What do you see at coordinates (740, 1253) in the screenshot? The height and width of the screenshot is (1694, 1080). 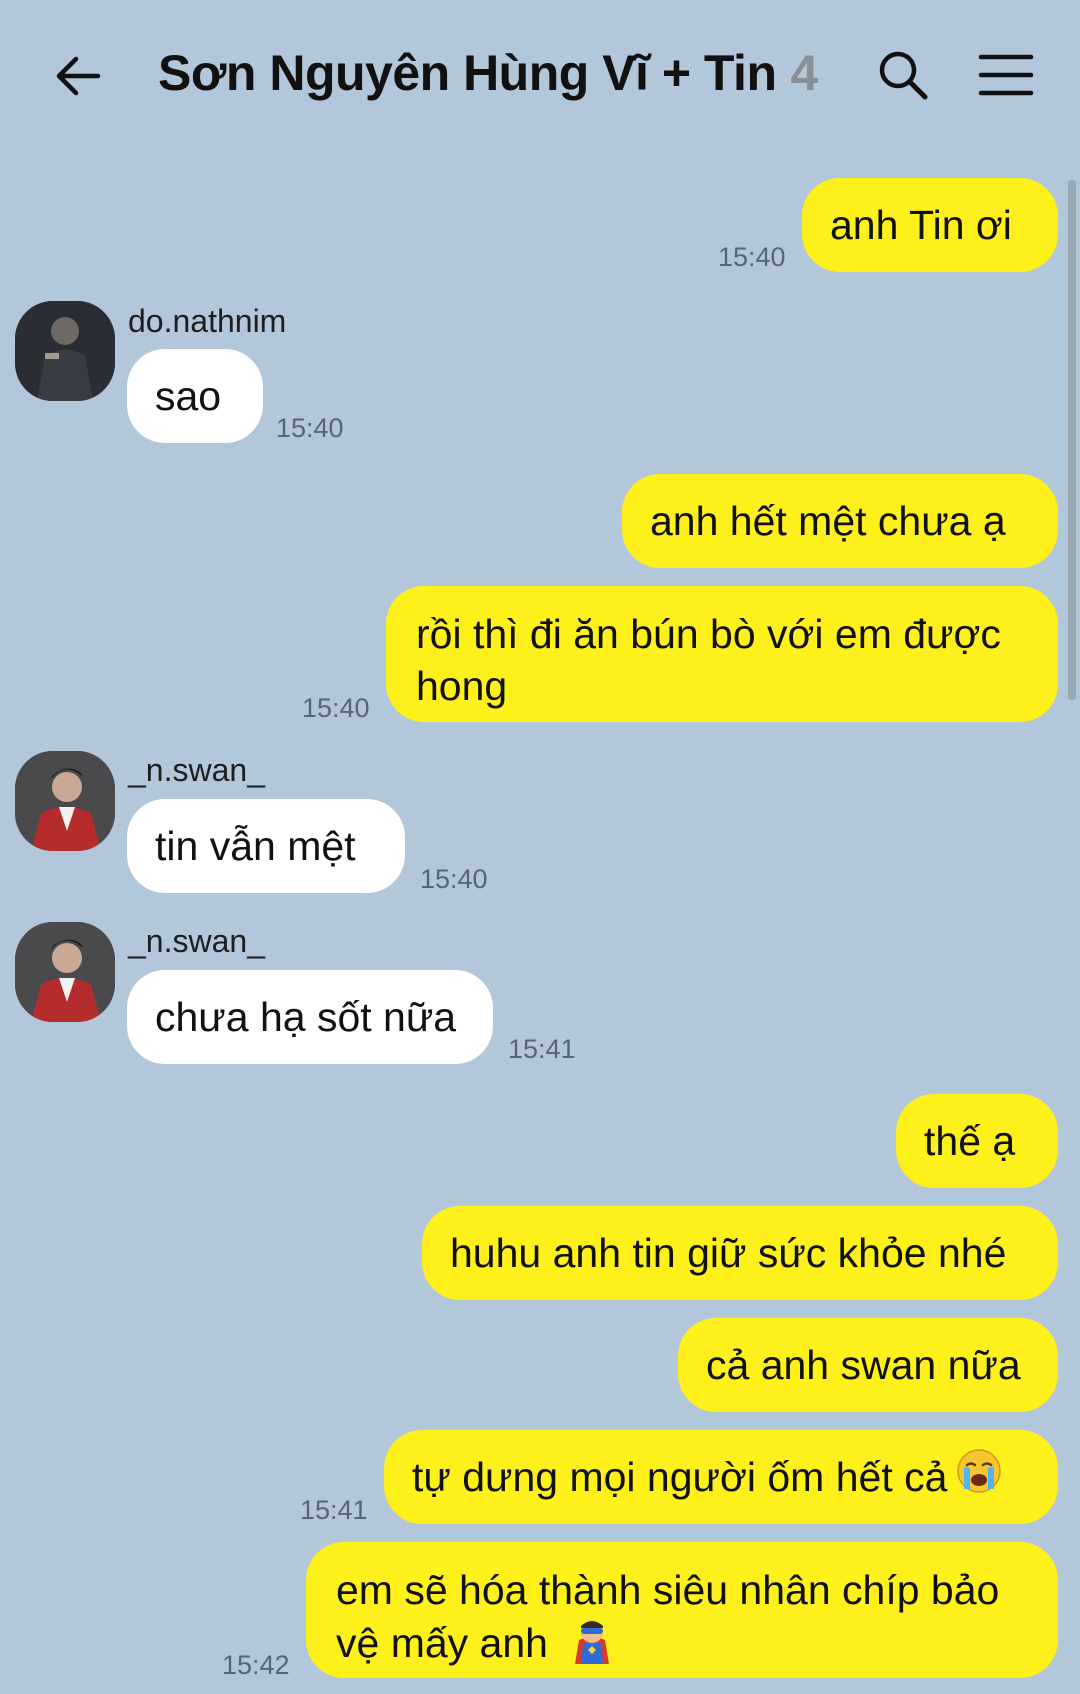 I see `message-bubble-outgoing: huhu anh tin giữ sức khỏe nhé` at bounding box center [740, 1253].